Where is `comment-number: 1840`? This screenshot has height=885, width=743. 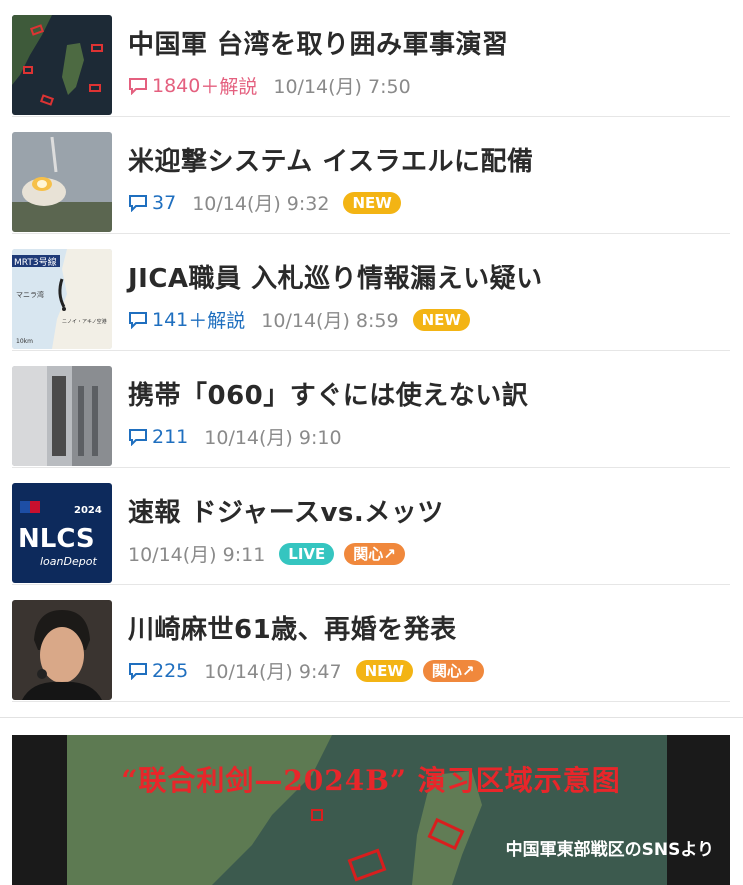
comment-number: 1840 is located at coordinates (176, 85).